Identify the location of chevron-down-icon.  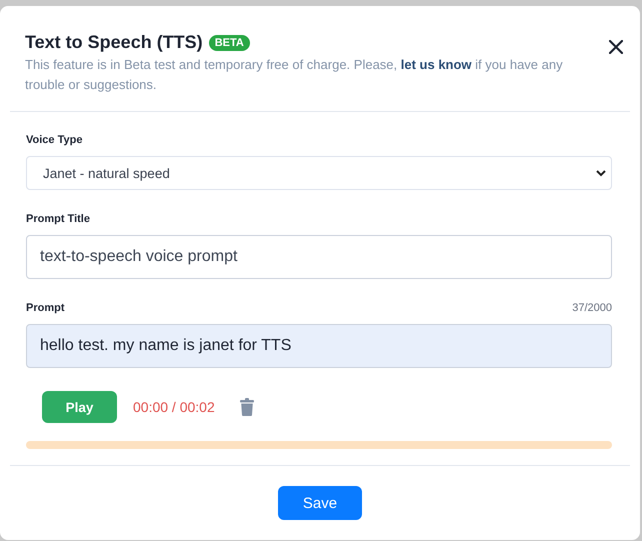
(601, 173).